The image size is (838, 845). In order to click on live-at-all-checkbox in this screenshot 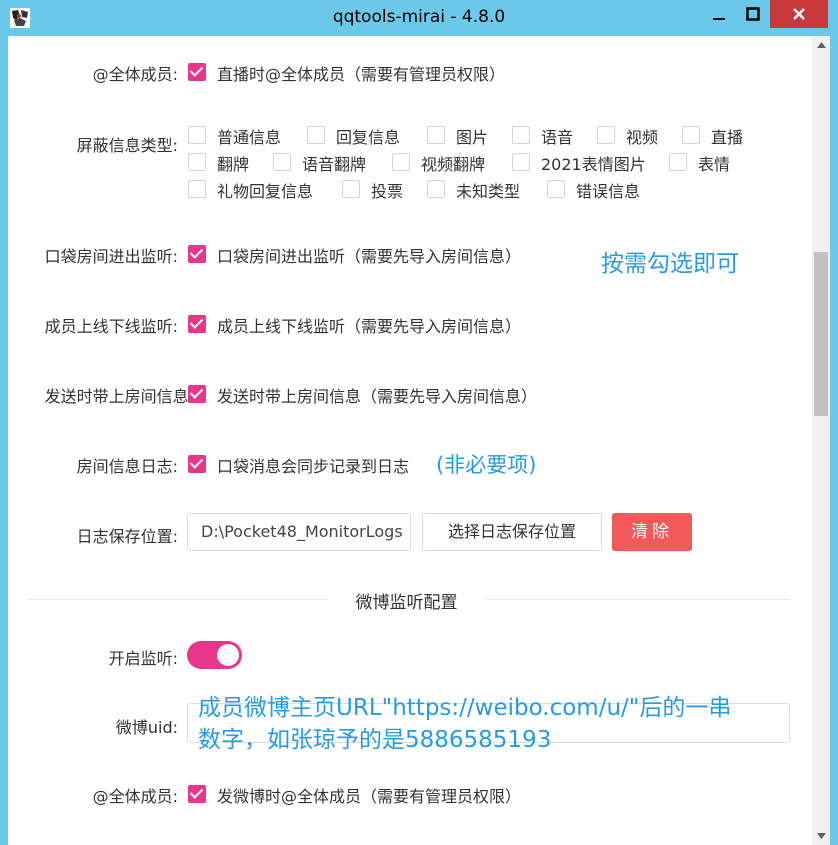, I will do `click(197, 72)`.